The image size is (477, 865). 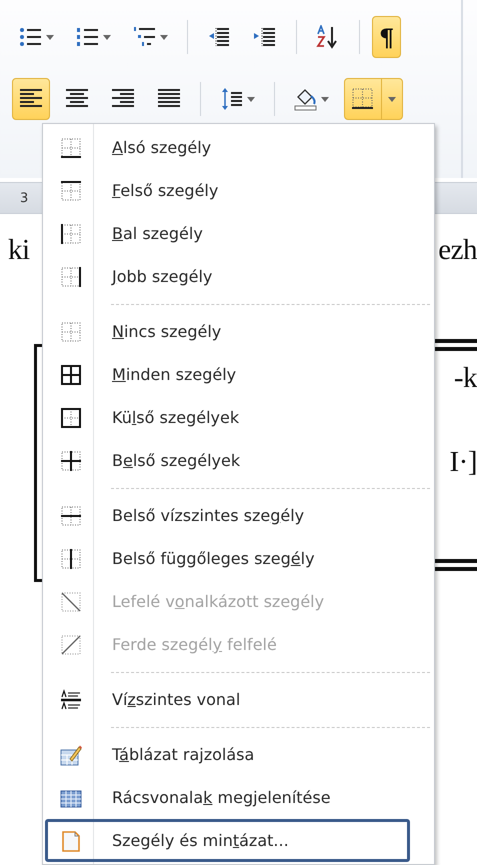 What do you see at coordinates (457, 250) in the screenshot?
I see `document-text: ezh` at bounding box center [457, 250].